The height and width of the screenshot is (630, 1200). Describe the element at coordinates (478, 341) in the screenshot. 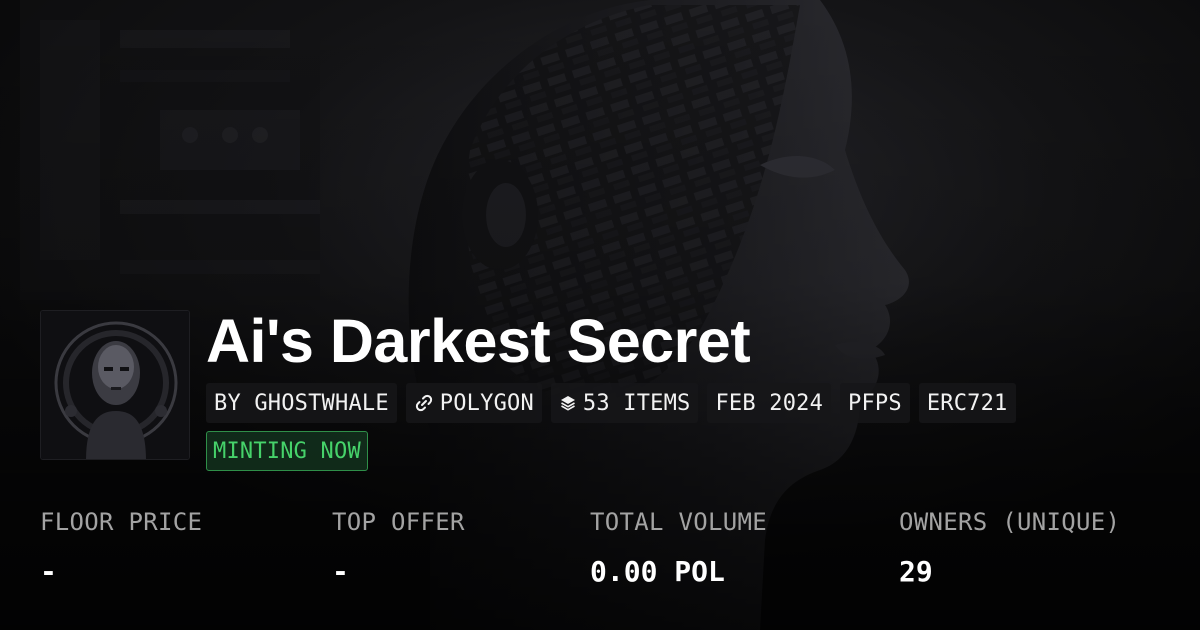

I see `collection-title: Ai's Darkest Secret` at that location.